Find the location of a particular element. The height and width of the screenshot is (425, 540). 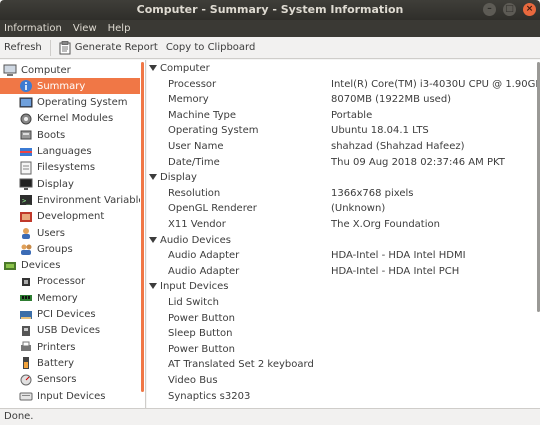

sidebar-item-label: Battery is located at coordinates (56, 363).